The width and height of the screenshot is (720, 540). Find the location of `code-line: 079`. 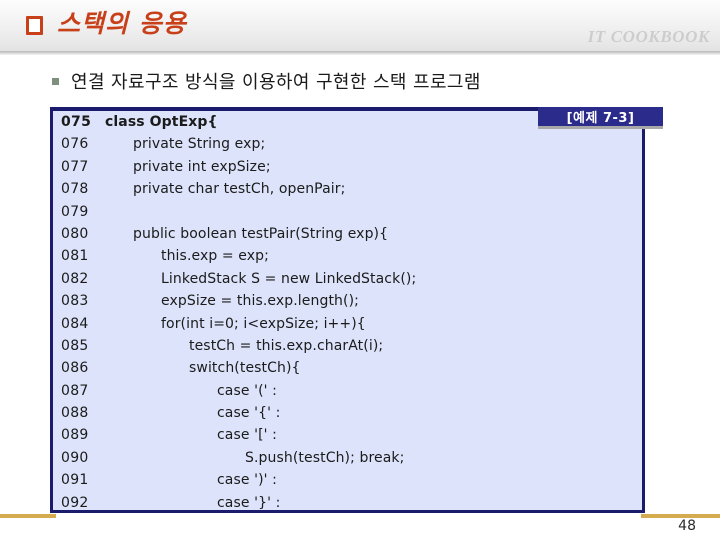

code-line: 079 is located at coordinates (351, 215).